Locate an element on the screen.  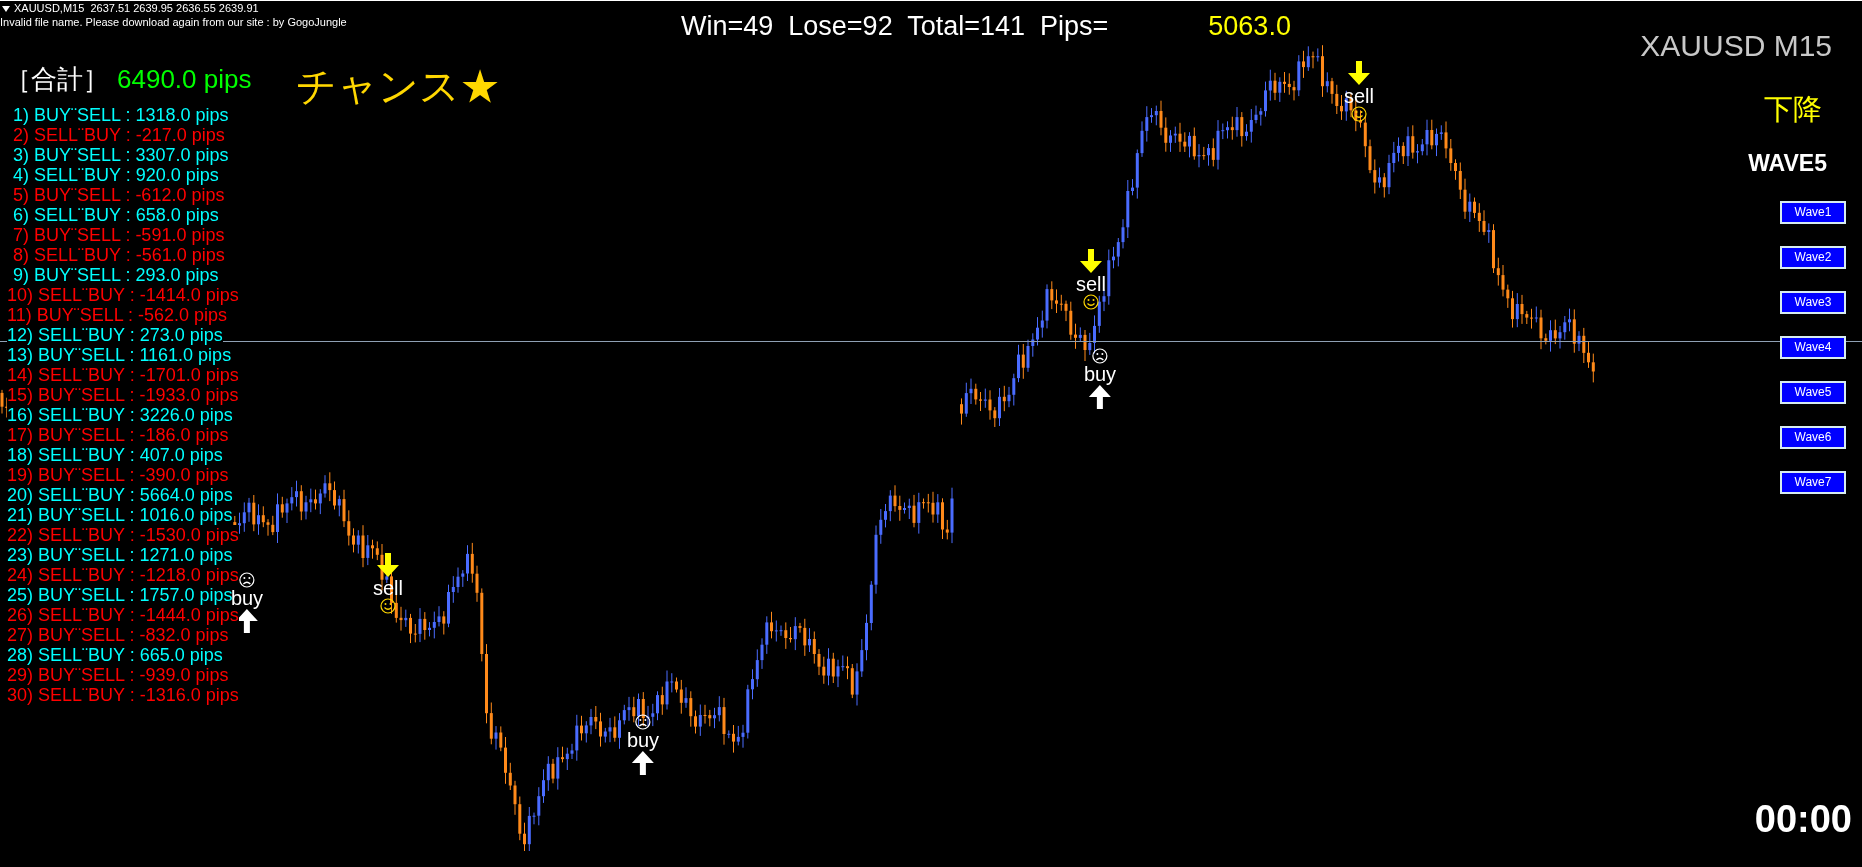
error-message: Invalid file name. Please download again from our site : by GogoJungle is located at coordinates (173, 22).